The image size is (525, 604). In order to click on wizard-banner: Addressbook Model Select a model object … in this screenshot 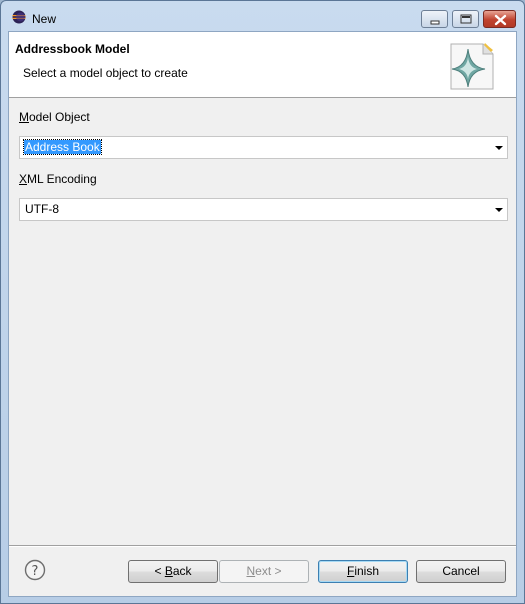, I will do `click(262, 65)`.